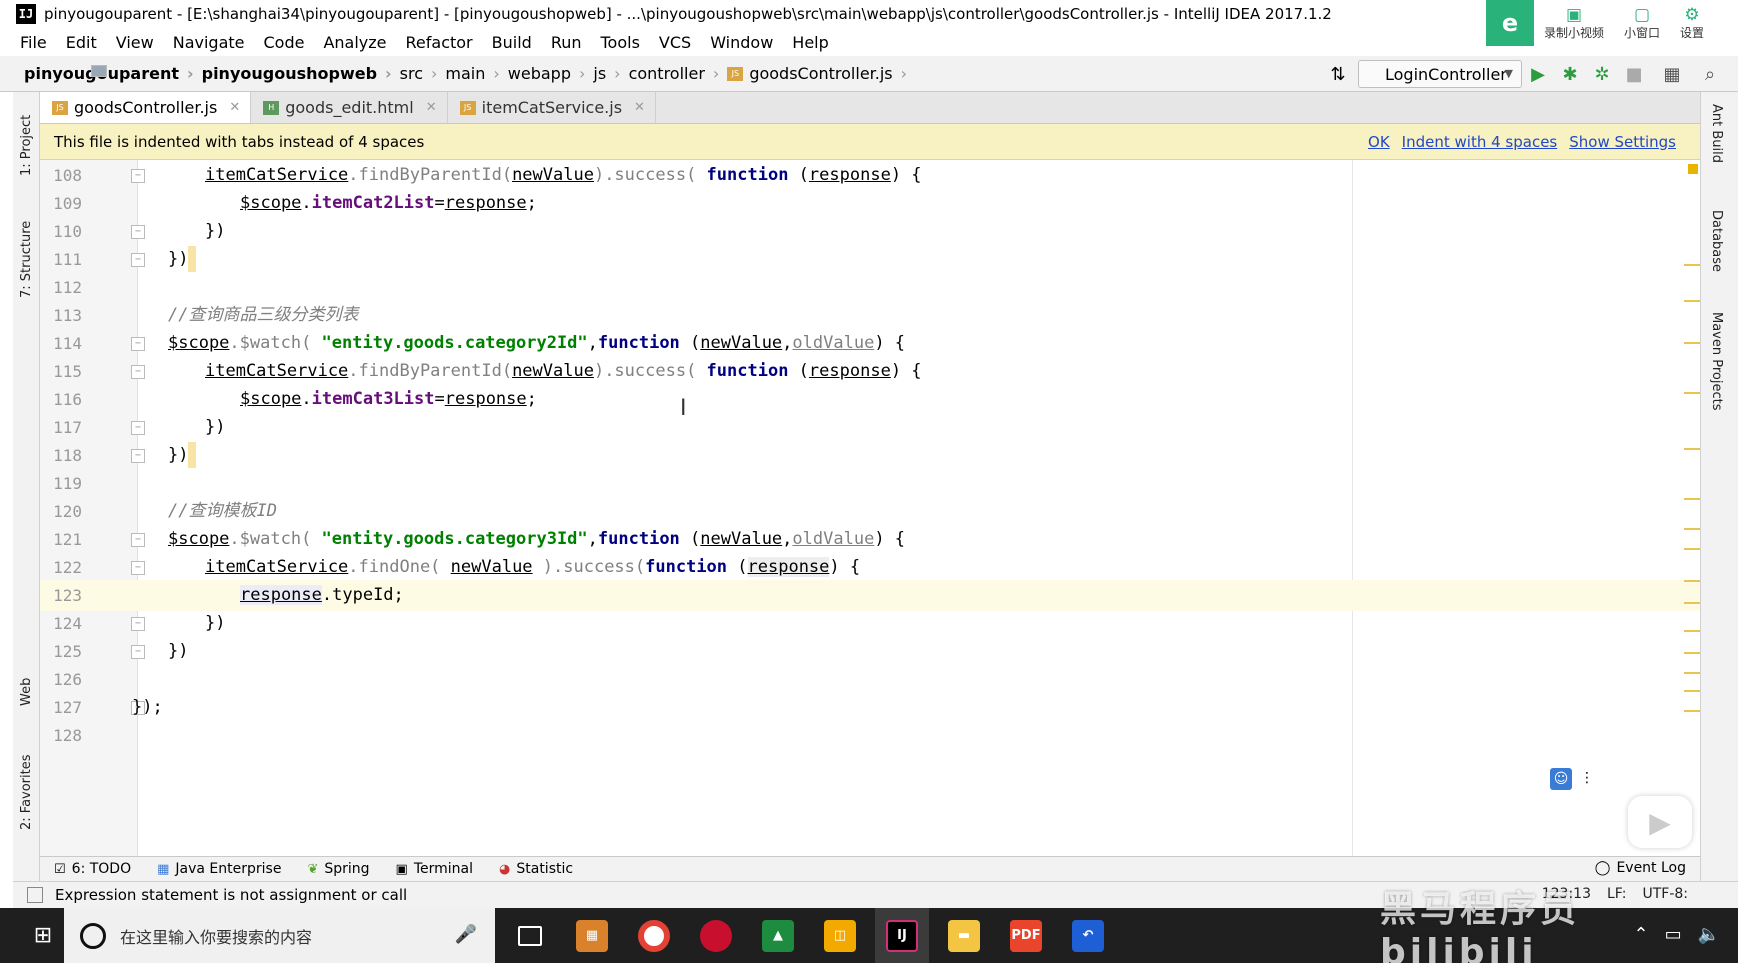 The image size is (1738, 963). What do you see at coordinates (434, 869) in the screenshot?
I see `tool-terminal: ▣ Terminal` at bounding box center [434, 869].